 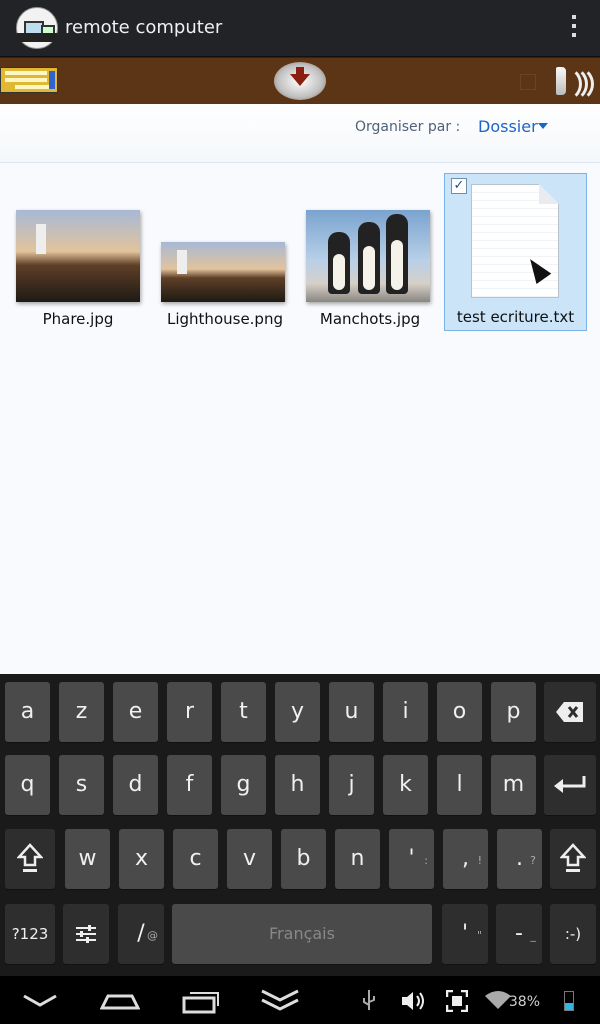 What do you see at coordinates (457, 1001) in the screenshot?
I see `fullscreen-icon` at bounding box center [457, 1001].